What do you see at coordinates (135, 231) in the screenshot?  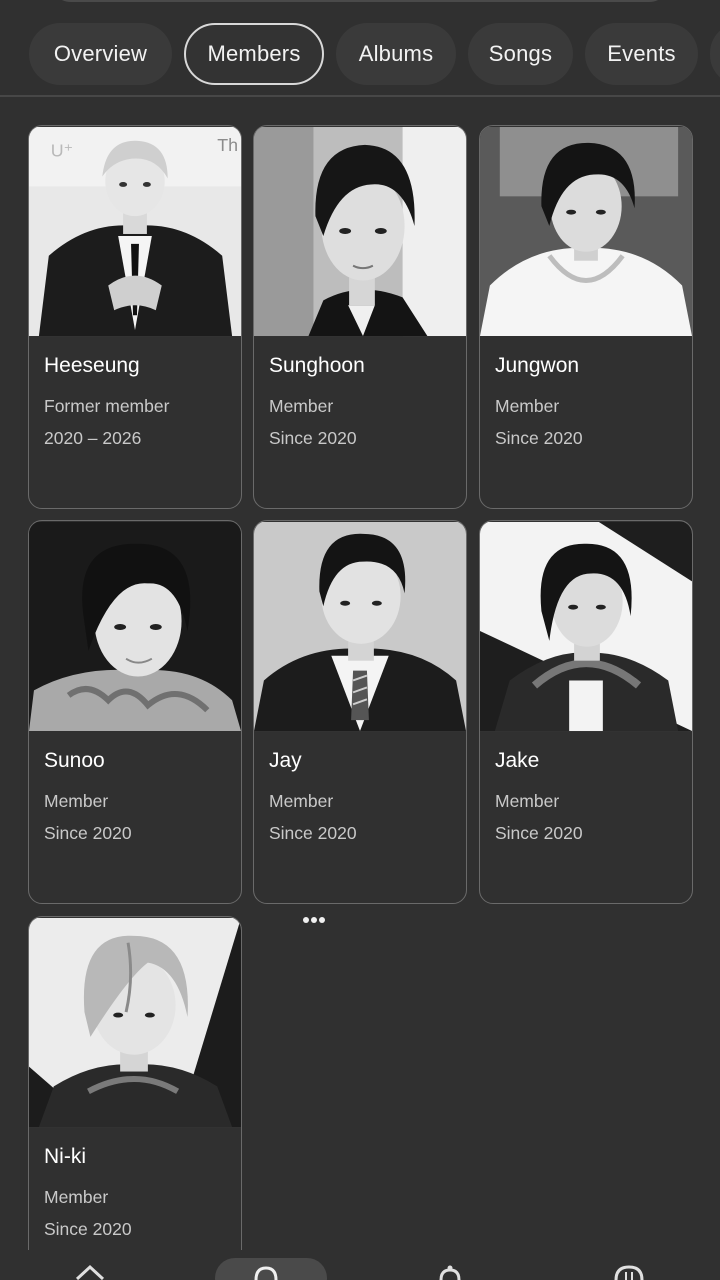 I see `member-photo: U⁺ Th` at bounding box center [135, 231].